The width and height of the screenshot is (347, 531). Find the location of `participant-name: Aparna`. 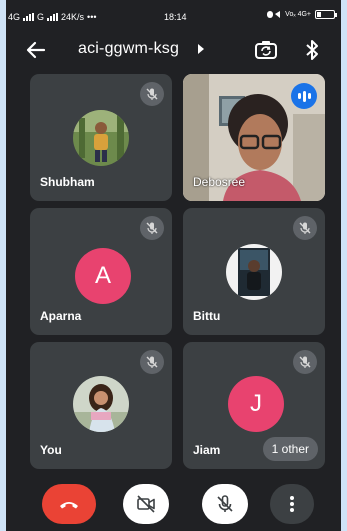

participant-name: Aparna is located at coordinates (61, 316).